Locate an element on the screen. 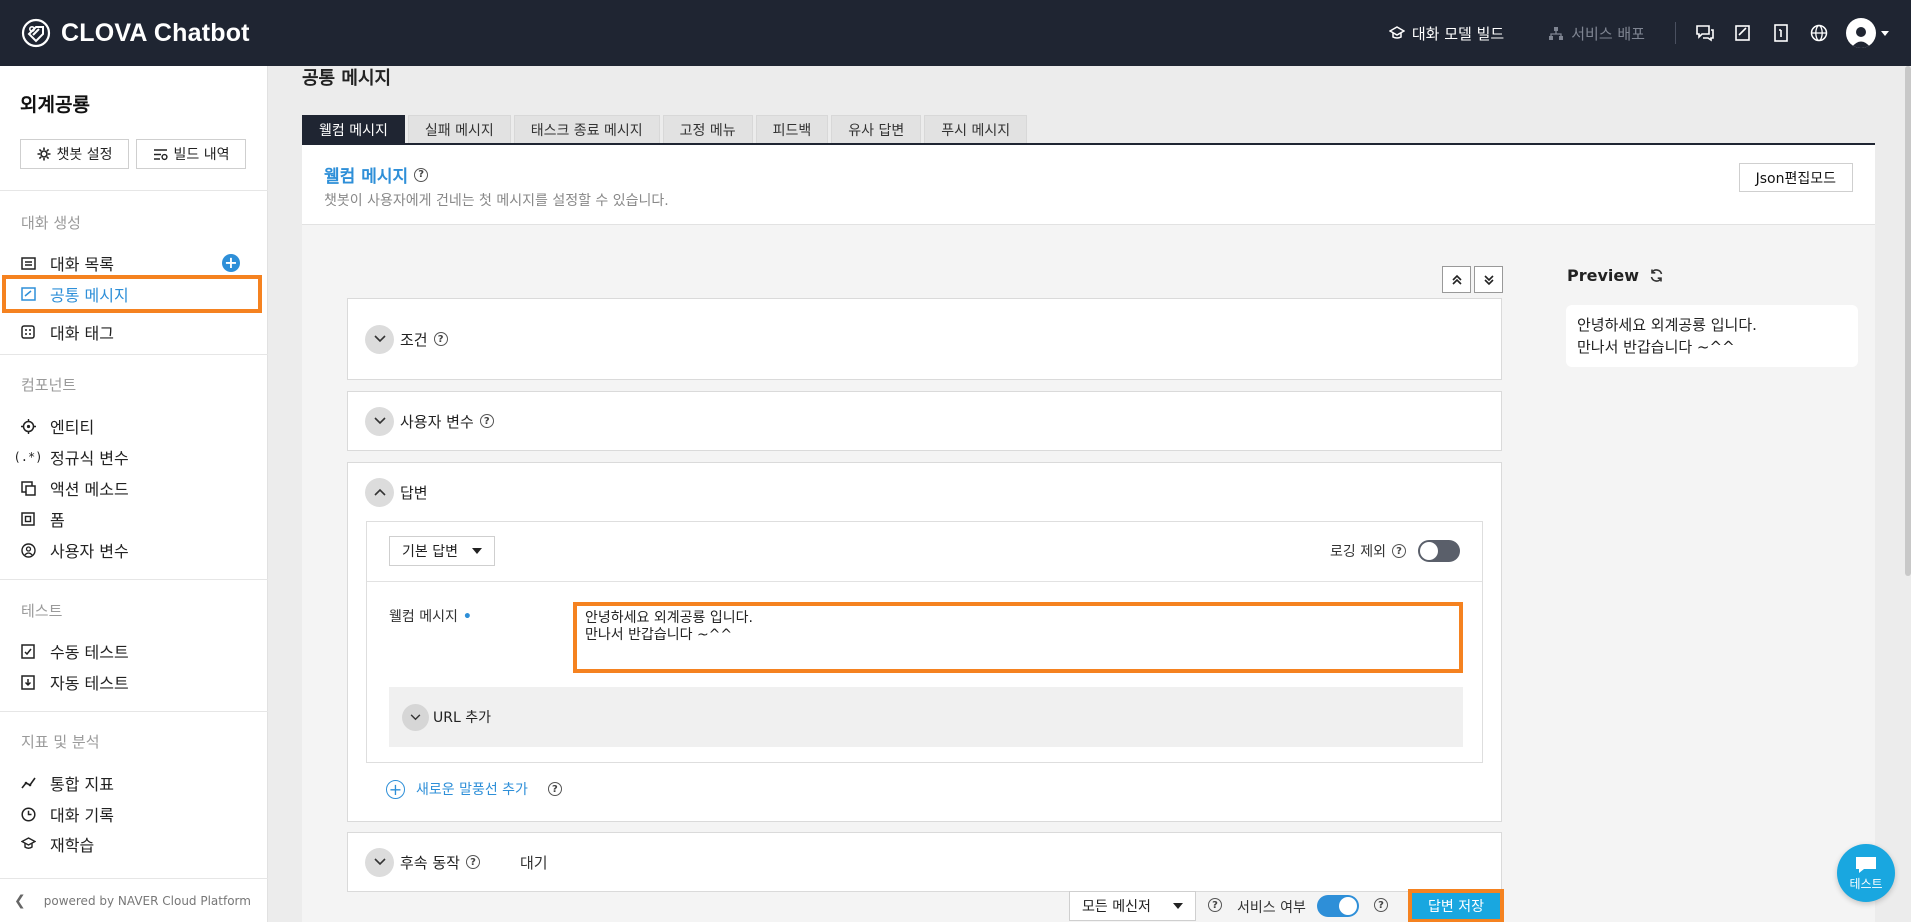 The image size is (1911, 922). list-icon is located at coordinates (28, 263).